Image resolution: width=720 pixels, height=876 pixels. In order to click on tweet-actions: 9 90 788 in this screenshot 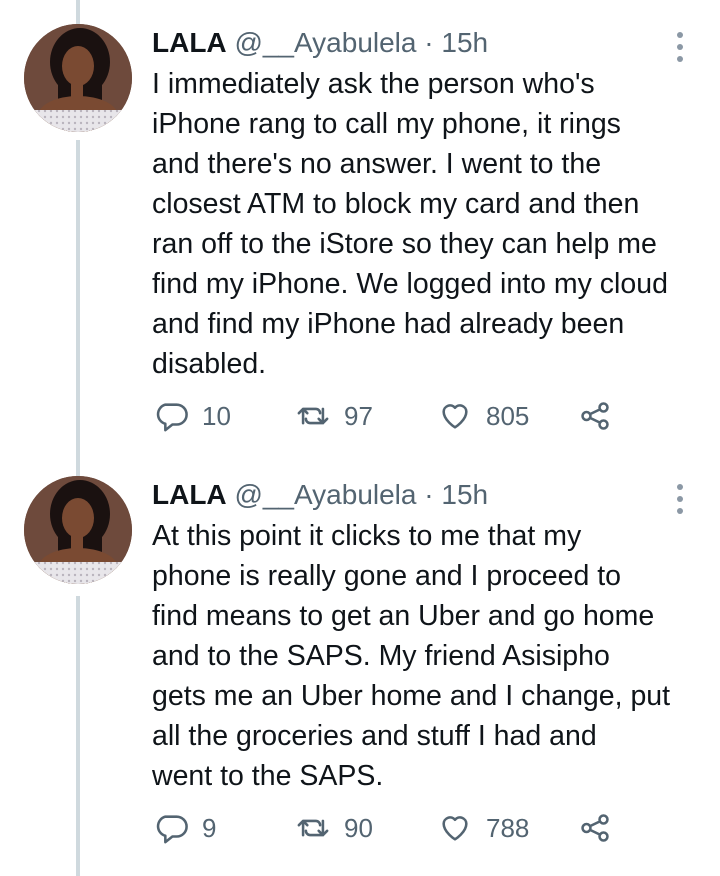, I will do `click(392, 828)`.